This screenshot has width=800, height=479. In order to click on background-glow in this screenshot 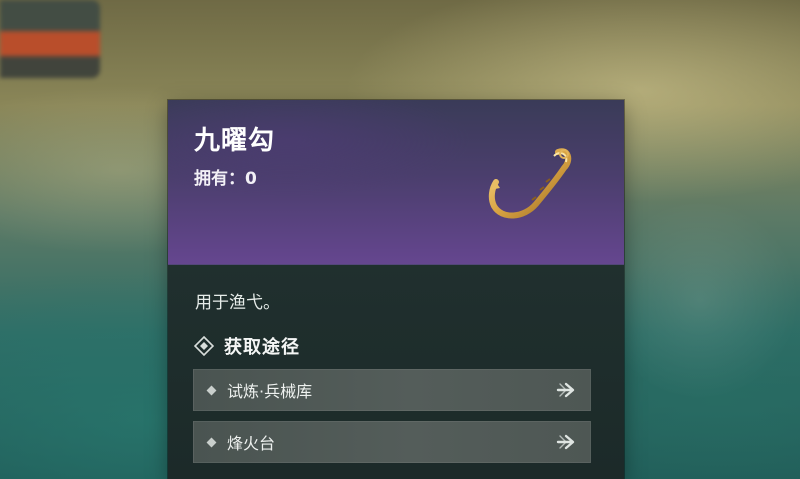, I will do `click(700, 300)`.